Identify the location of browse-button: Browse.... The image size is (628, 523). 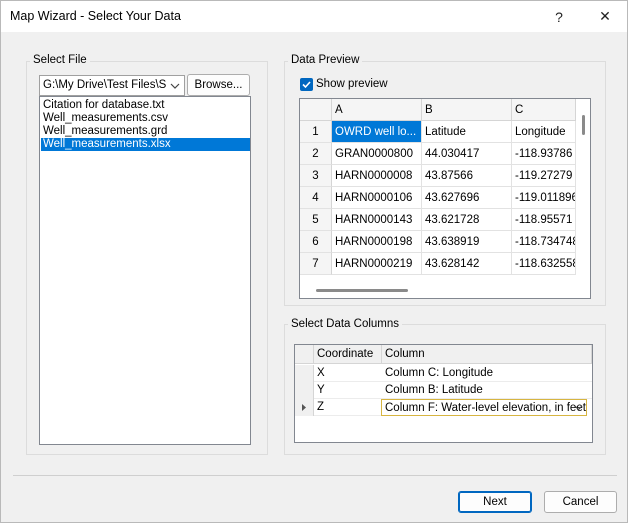
(218, 85).